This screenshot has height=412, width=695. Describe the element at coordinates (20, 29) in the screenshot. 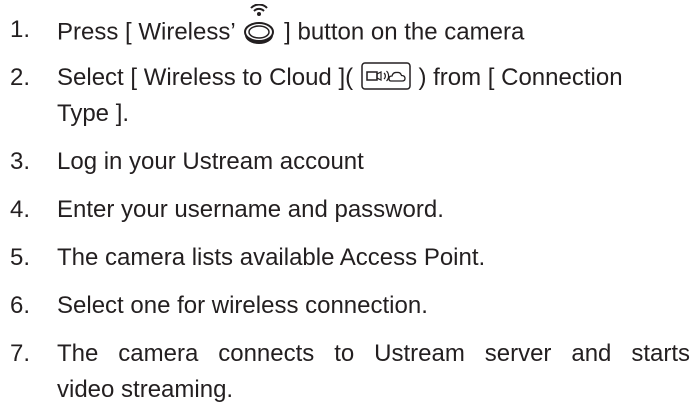

I see `step-number: 1.` at that location.